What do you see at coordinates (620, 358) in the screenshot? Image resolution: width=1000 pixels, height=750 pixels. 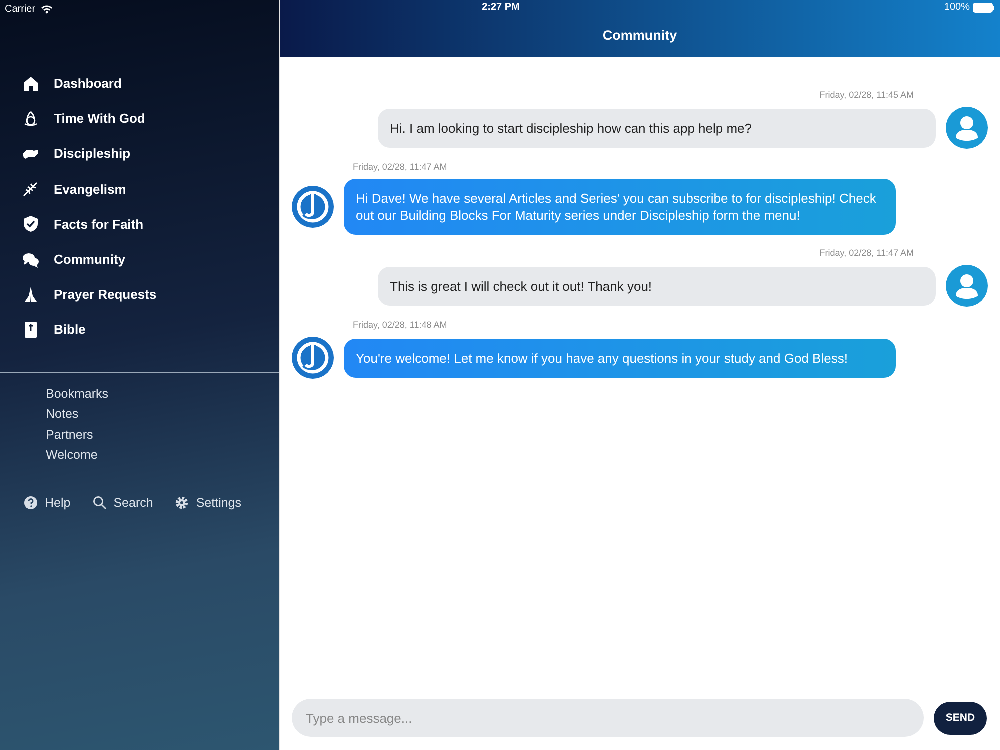 I see `received-message: You're welcome! Let me know if you have any questions in your study and God Bless!` at bounding box center [620, 358].